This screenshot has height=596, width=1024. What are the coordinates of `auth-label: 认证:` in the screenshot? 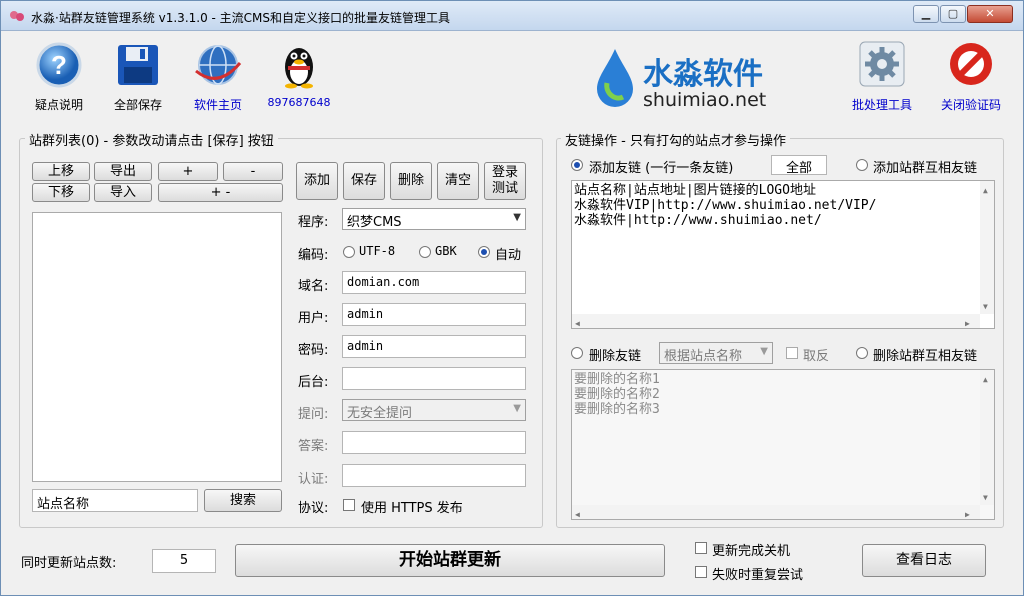 It's located at (313, 479).